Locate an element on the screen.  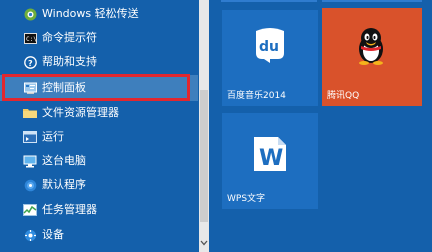
tile-tencent-qq: 腾讯QQ is located at coordinates (372, 57).